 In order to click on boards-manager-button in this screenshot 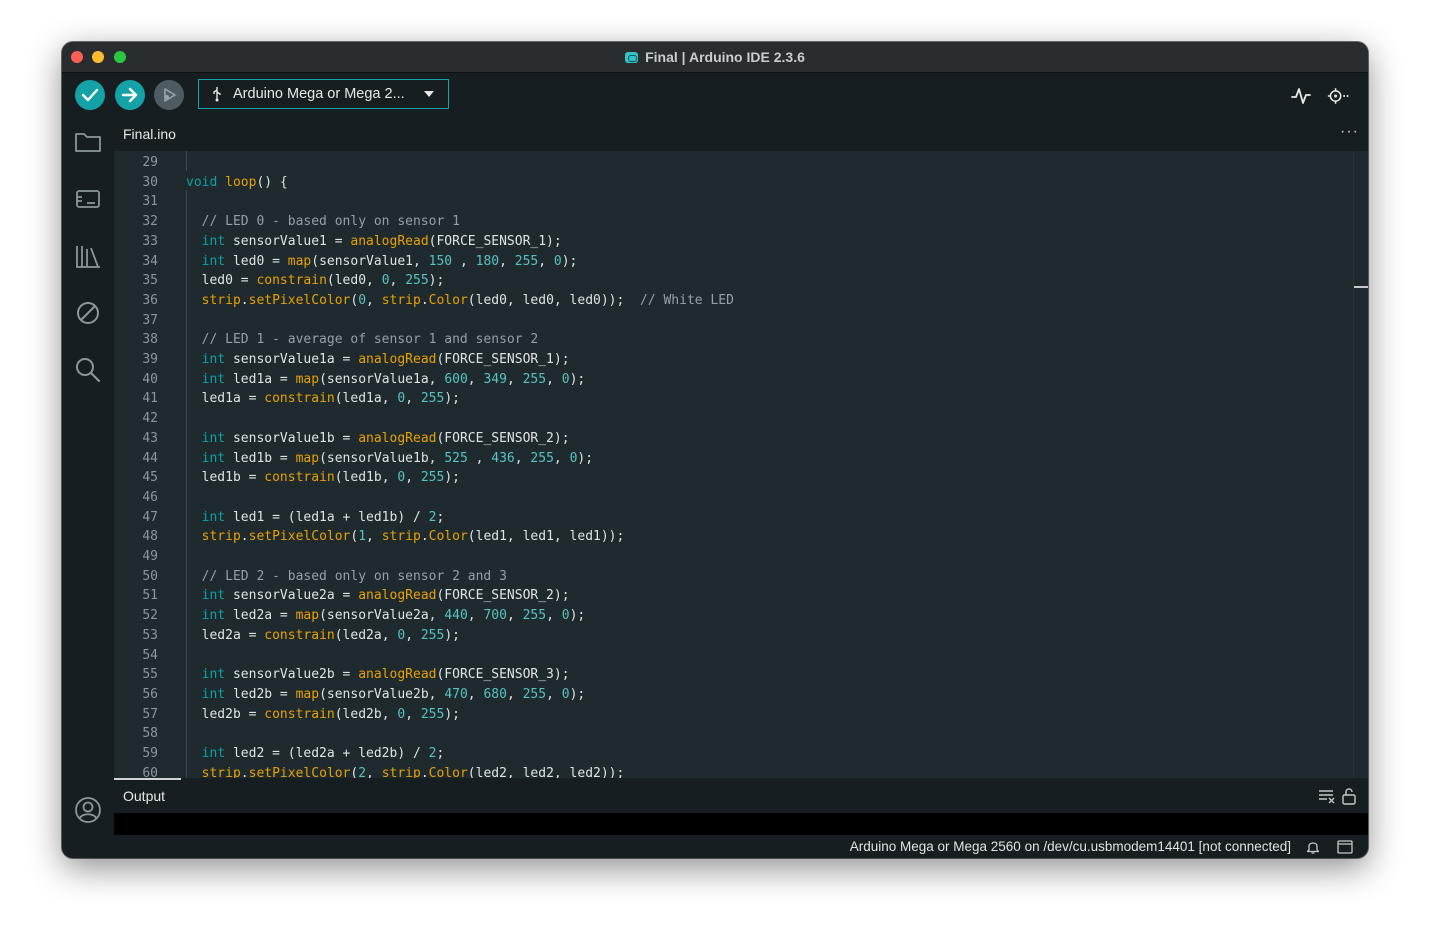, I will do `click(88, 199)`.